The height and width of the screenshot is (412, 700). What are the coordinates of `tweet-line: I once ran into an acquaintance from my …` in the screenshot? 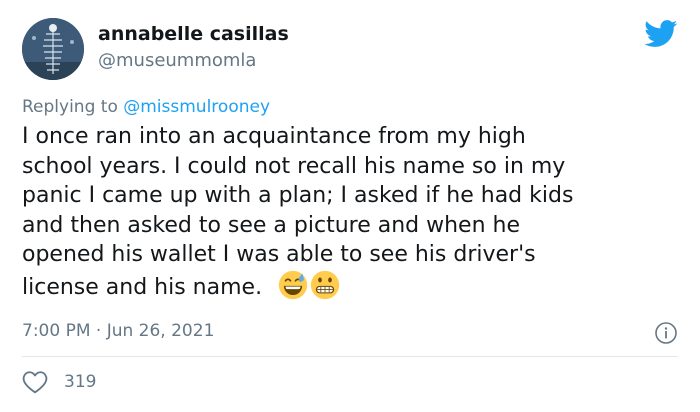 It's located at (274, 136).